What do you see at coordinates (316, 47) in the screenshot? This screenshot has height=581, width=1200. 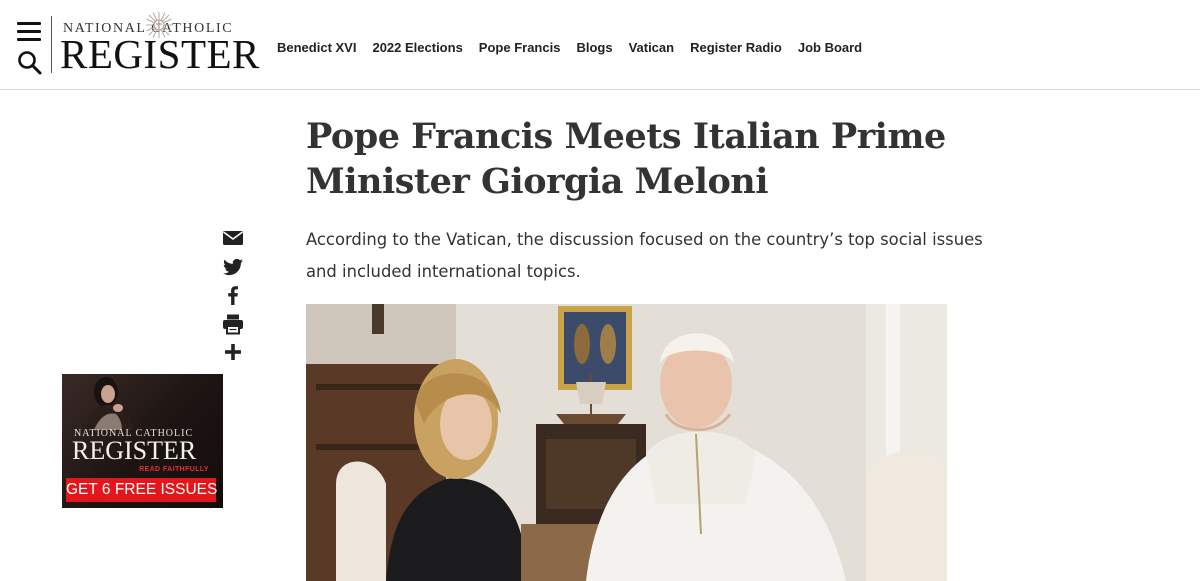 I see `nav-item-benedict-xvi: Benedict XVI` at bounding box center [316, 47].